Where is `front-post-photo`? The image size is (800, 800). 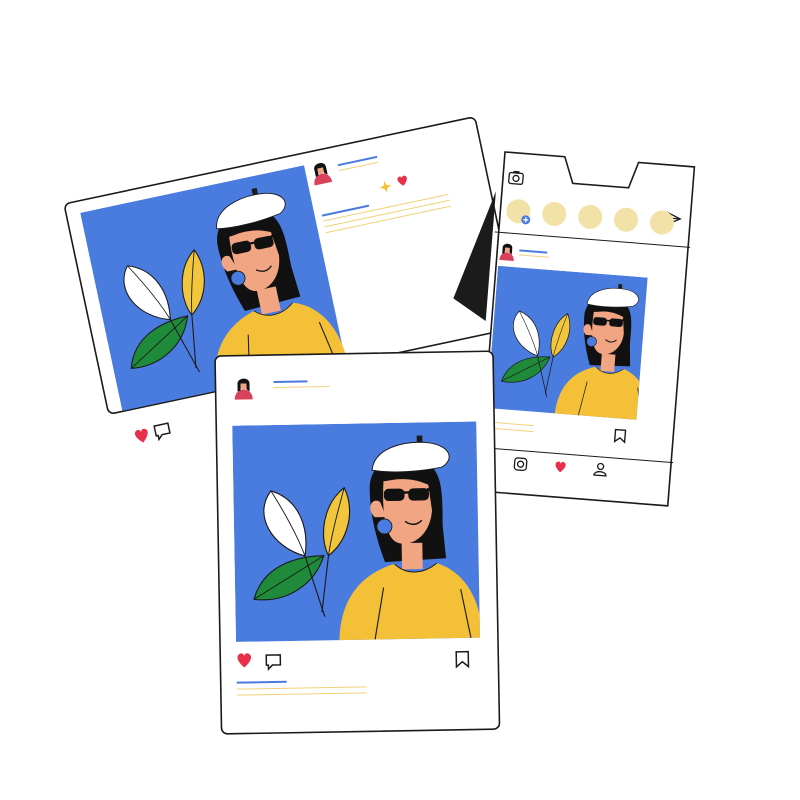
front-post-photo is located at coordinates (356, 532).